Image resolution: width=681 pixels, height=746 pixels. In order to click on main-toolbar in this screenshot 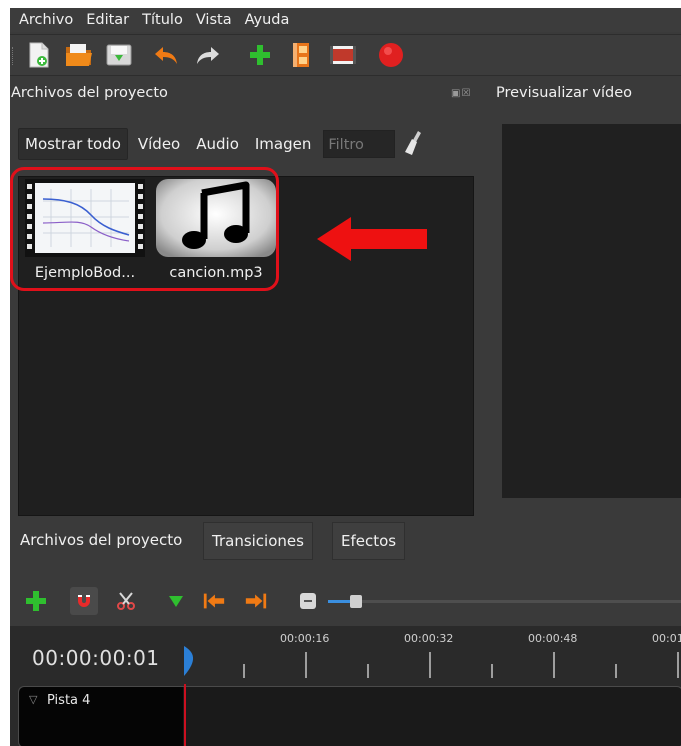, I will do `click(345, 55)`.